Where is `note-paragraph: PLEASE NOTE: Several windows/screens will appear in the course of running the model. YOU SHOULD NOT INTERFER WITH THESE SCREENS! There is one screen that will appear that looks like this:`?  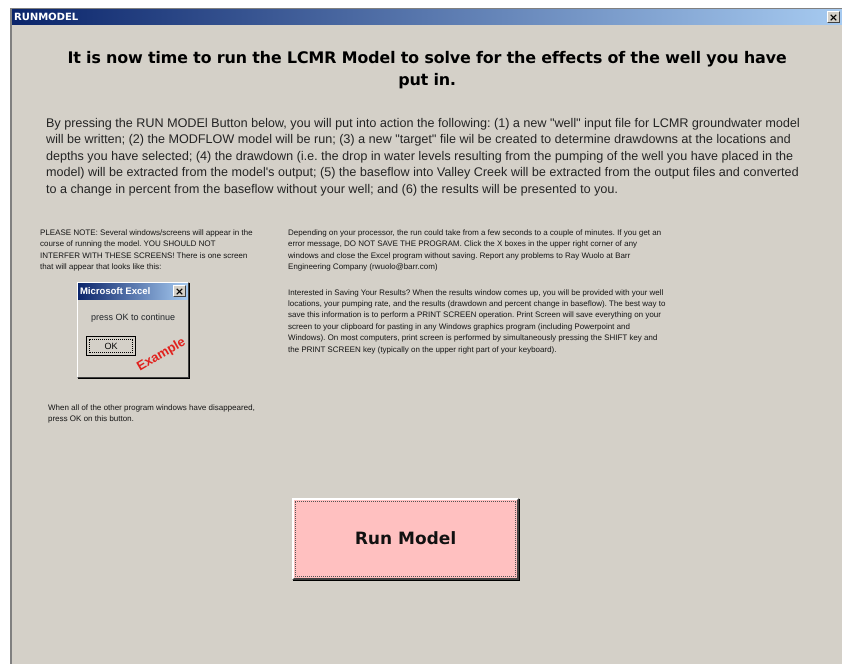 note-paragraph: PLEASE NOTE: Several windows/screens will appear in the course of running the model. YOU SHOULD NOT INTERFER WITH THESE SCREENS! There is one screen that will appear that looks like this: is located at coordinates (147, 250).